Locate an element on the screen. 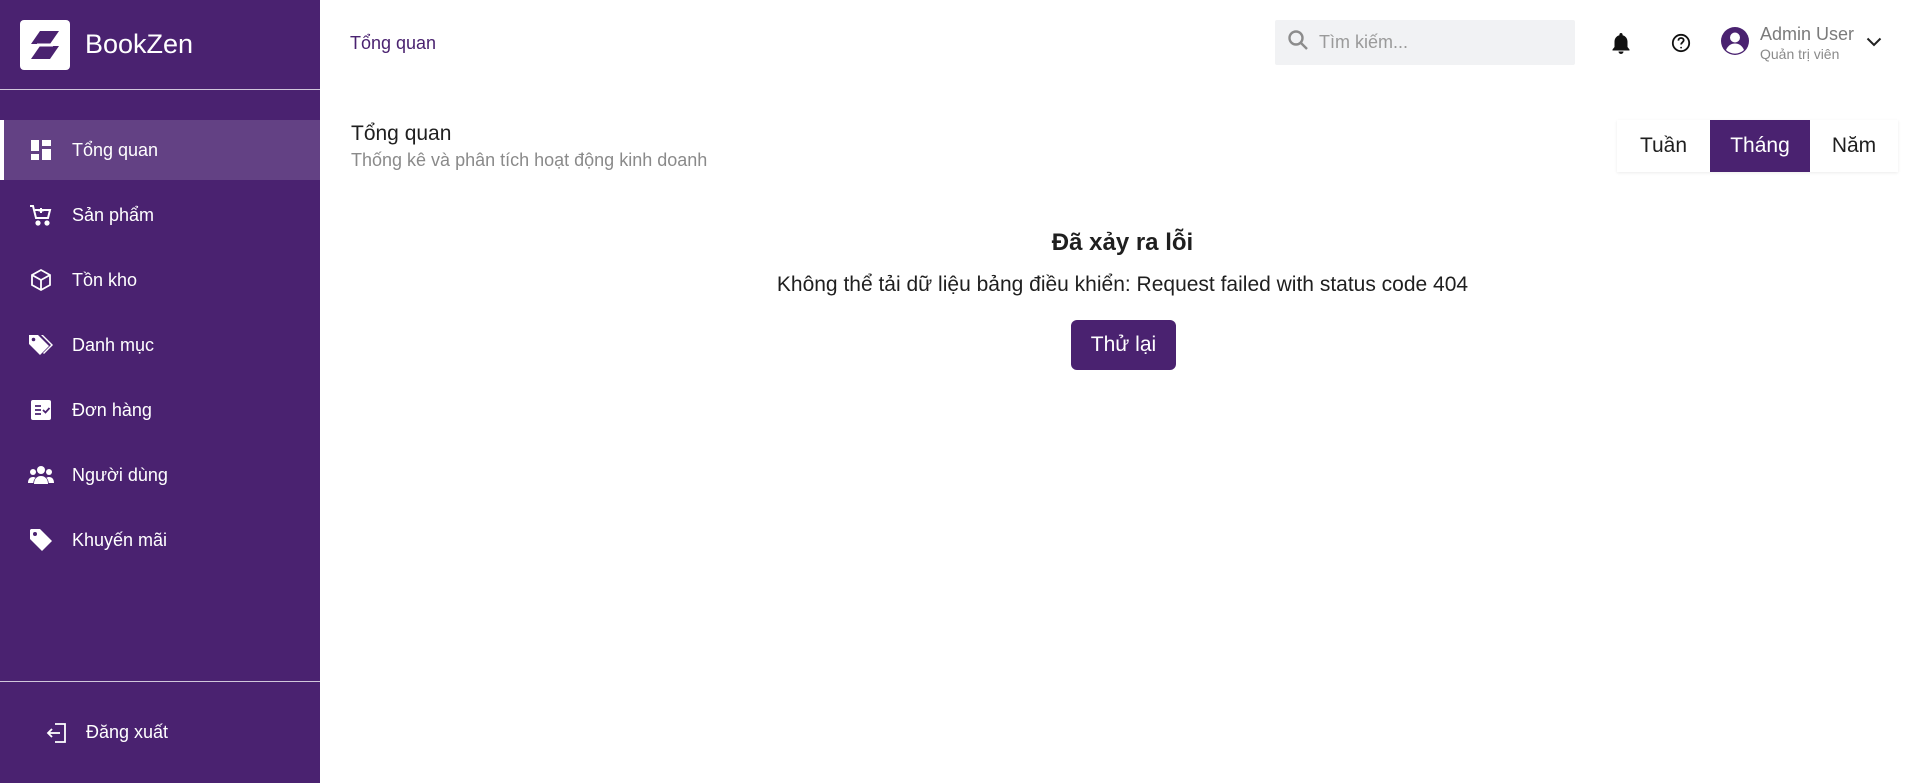  sidebar-item-orders: Đơn hàng is located at coordinates (160, 410).